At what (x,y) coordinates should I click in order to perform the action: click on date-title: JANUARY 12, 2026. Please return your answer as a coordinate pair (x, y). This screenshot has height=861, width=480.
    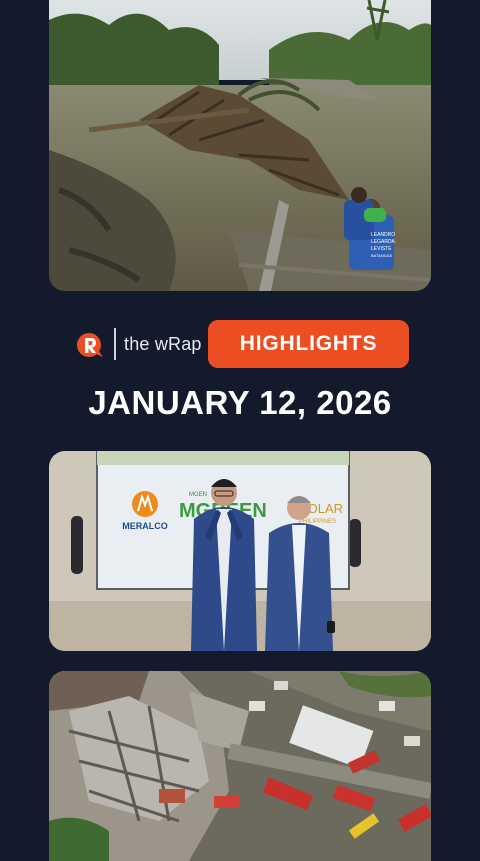
    Looking at the image, I should click on (240, 402).